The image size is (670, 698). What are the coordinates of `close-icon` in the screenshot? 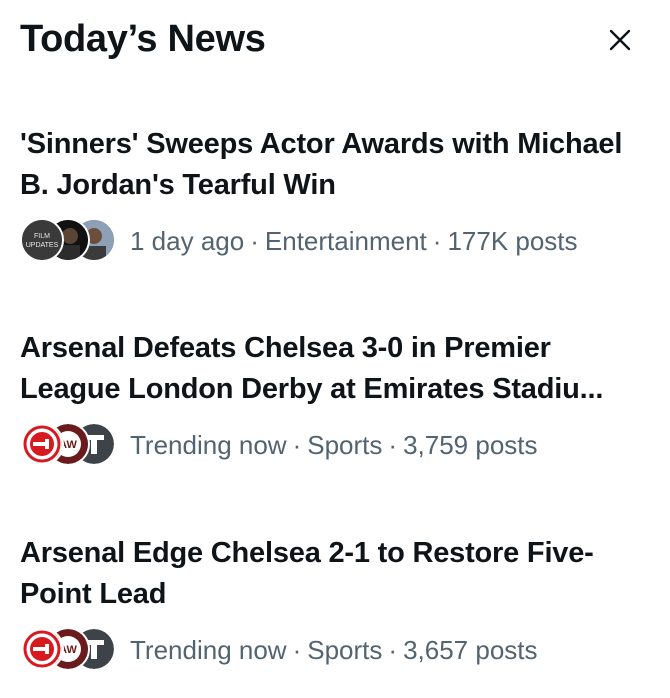 It's located at (620, 40).